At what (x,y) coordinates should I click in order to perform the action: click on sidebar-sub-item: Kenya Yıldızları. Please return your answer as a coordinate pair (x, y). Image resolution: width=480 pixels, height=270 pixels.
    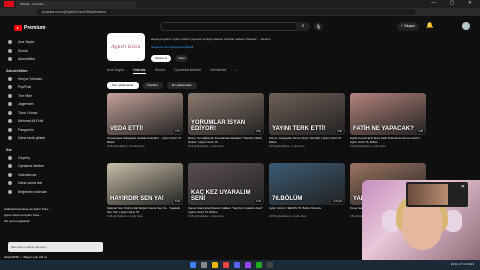
    Looking at the image, I should click on (35, 79).